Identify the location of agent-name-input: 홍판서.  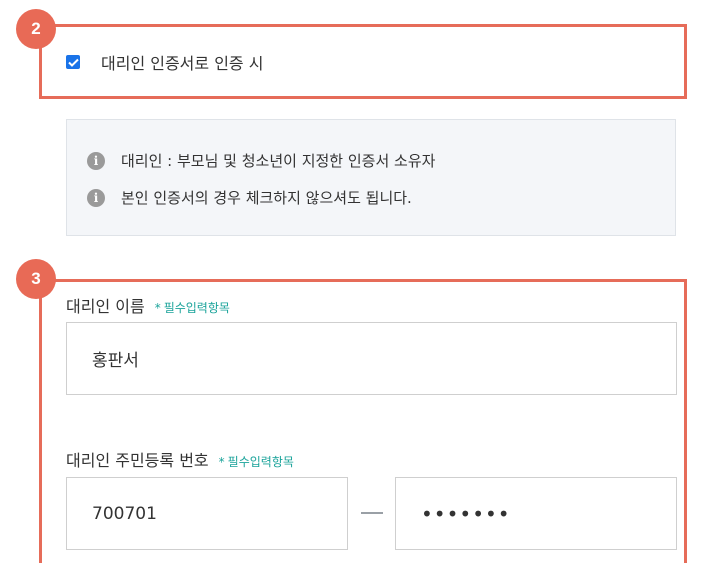
(371, 358).